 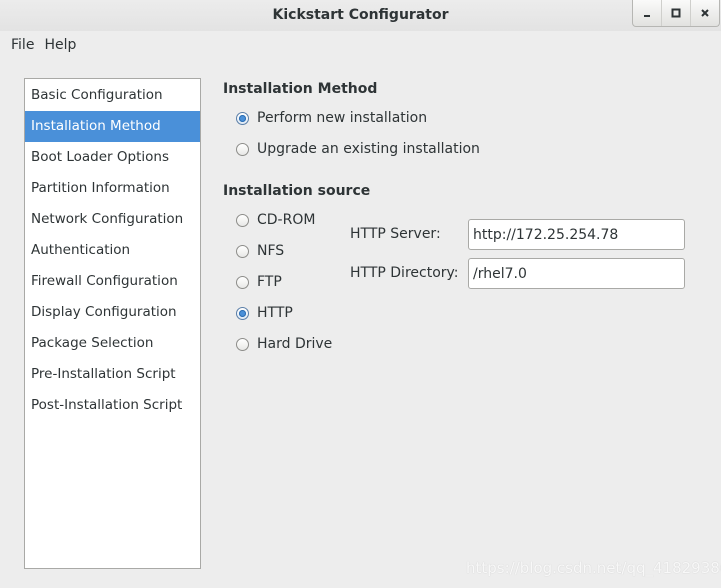 What do you see at coordinates (576, 273) in the screenshot?
I see `http-directory-input` at bounding box center [576, 273].